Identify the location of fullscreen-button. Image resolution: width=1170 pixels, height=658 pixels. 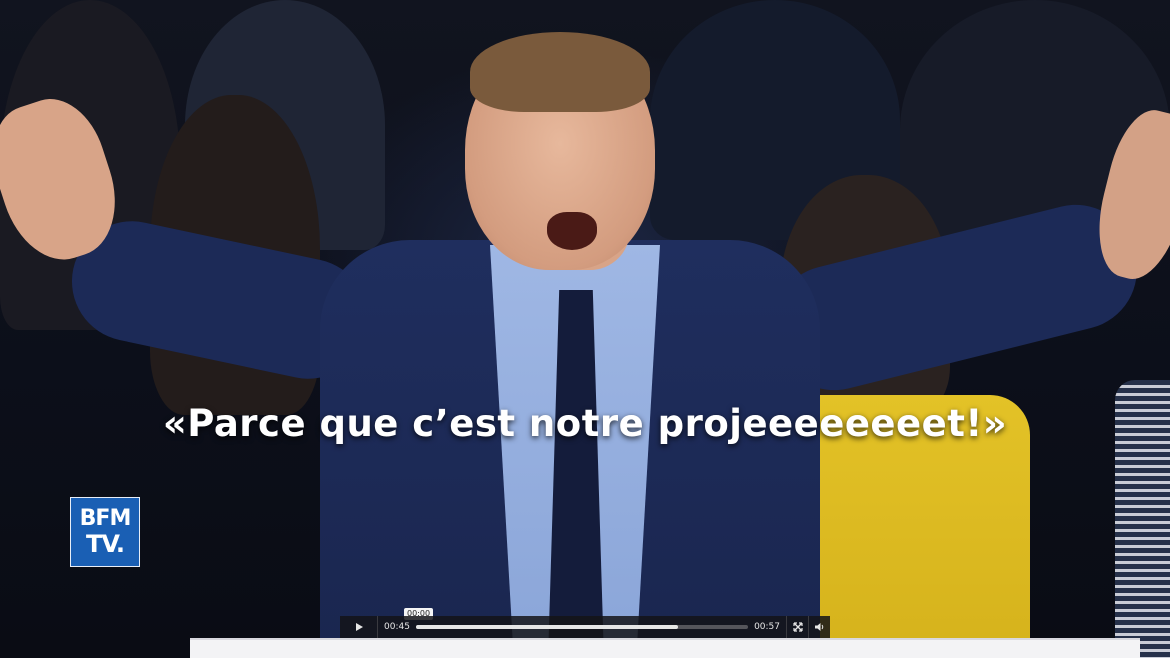
(797, 627).